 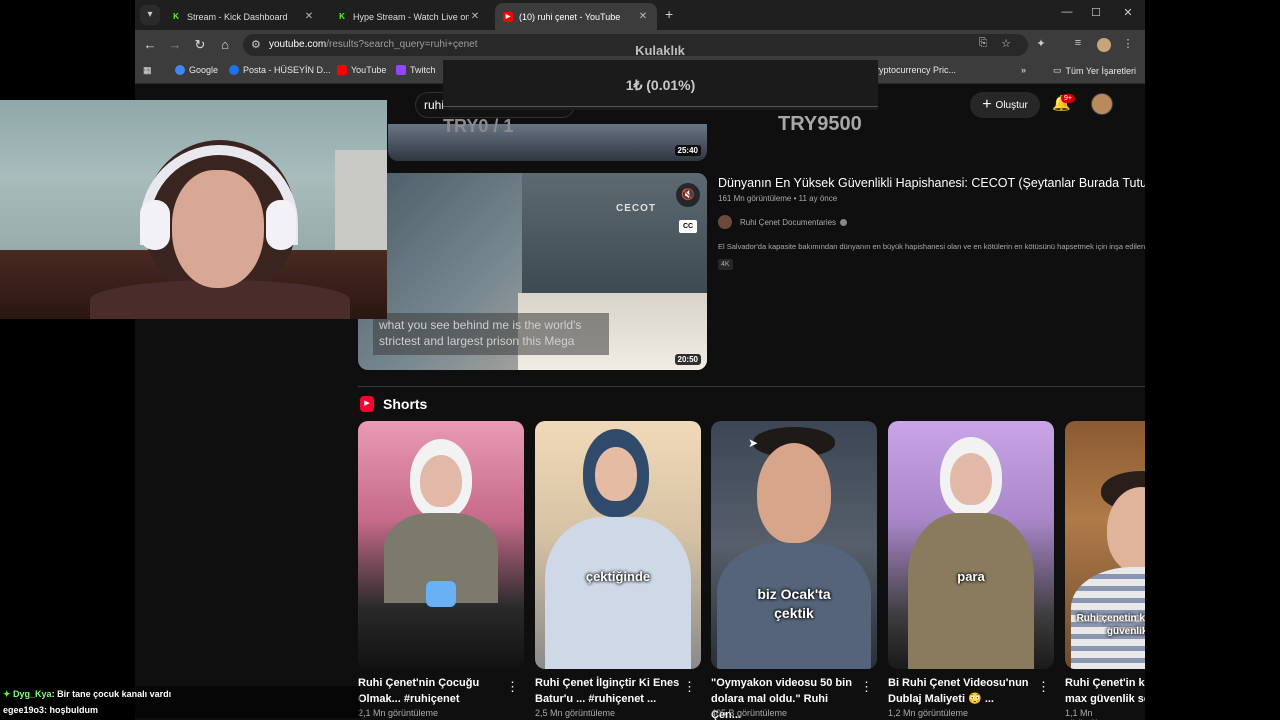 What do you see at coordinates (1006, 43) in the screenshot?
I see `bookmark-star-icon: ☆` at bounding box center [1006, 43].